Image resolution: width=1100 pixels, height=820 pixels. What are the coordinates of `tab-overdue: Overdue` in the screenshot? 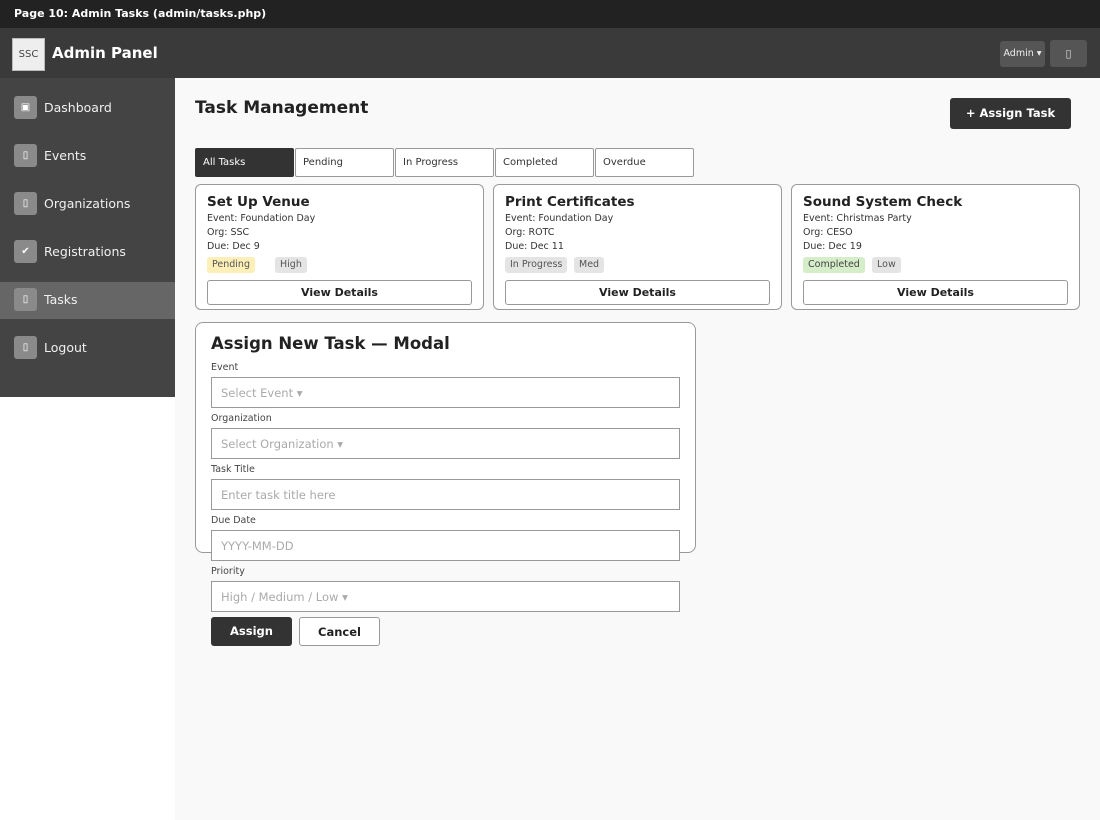 It's located at (644, 162).